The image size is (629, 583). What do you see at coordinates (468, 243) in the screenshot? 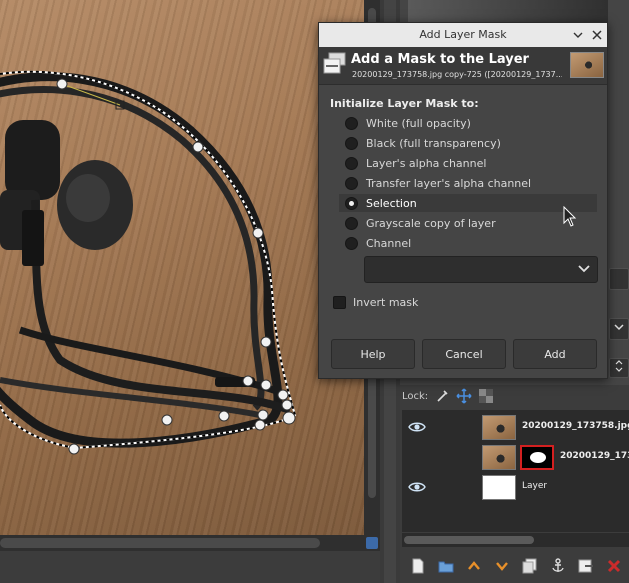
I see `option-channel: Channel` at bounding box center [468, 243].